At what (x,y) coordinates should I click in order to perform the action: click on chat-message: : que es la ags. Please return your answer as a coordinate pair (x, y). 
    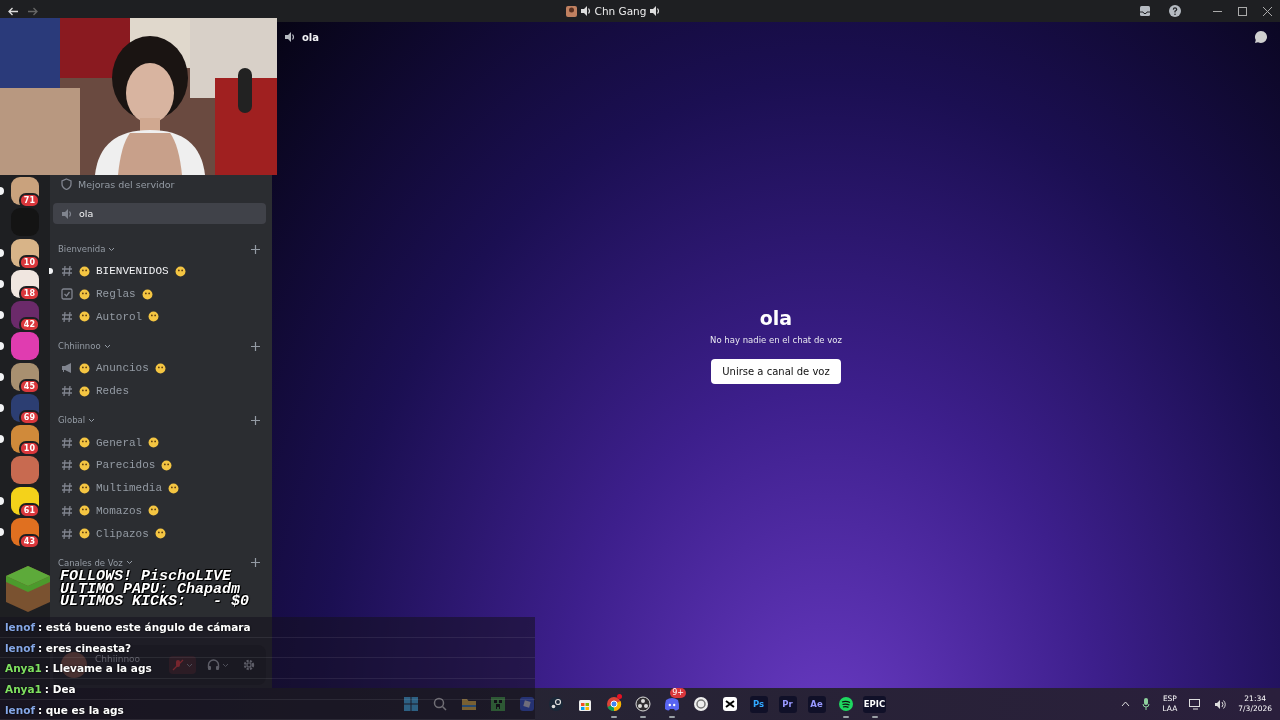
    Looking at the image, I should click on (81, 709).